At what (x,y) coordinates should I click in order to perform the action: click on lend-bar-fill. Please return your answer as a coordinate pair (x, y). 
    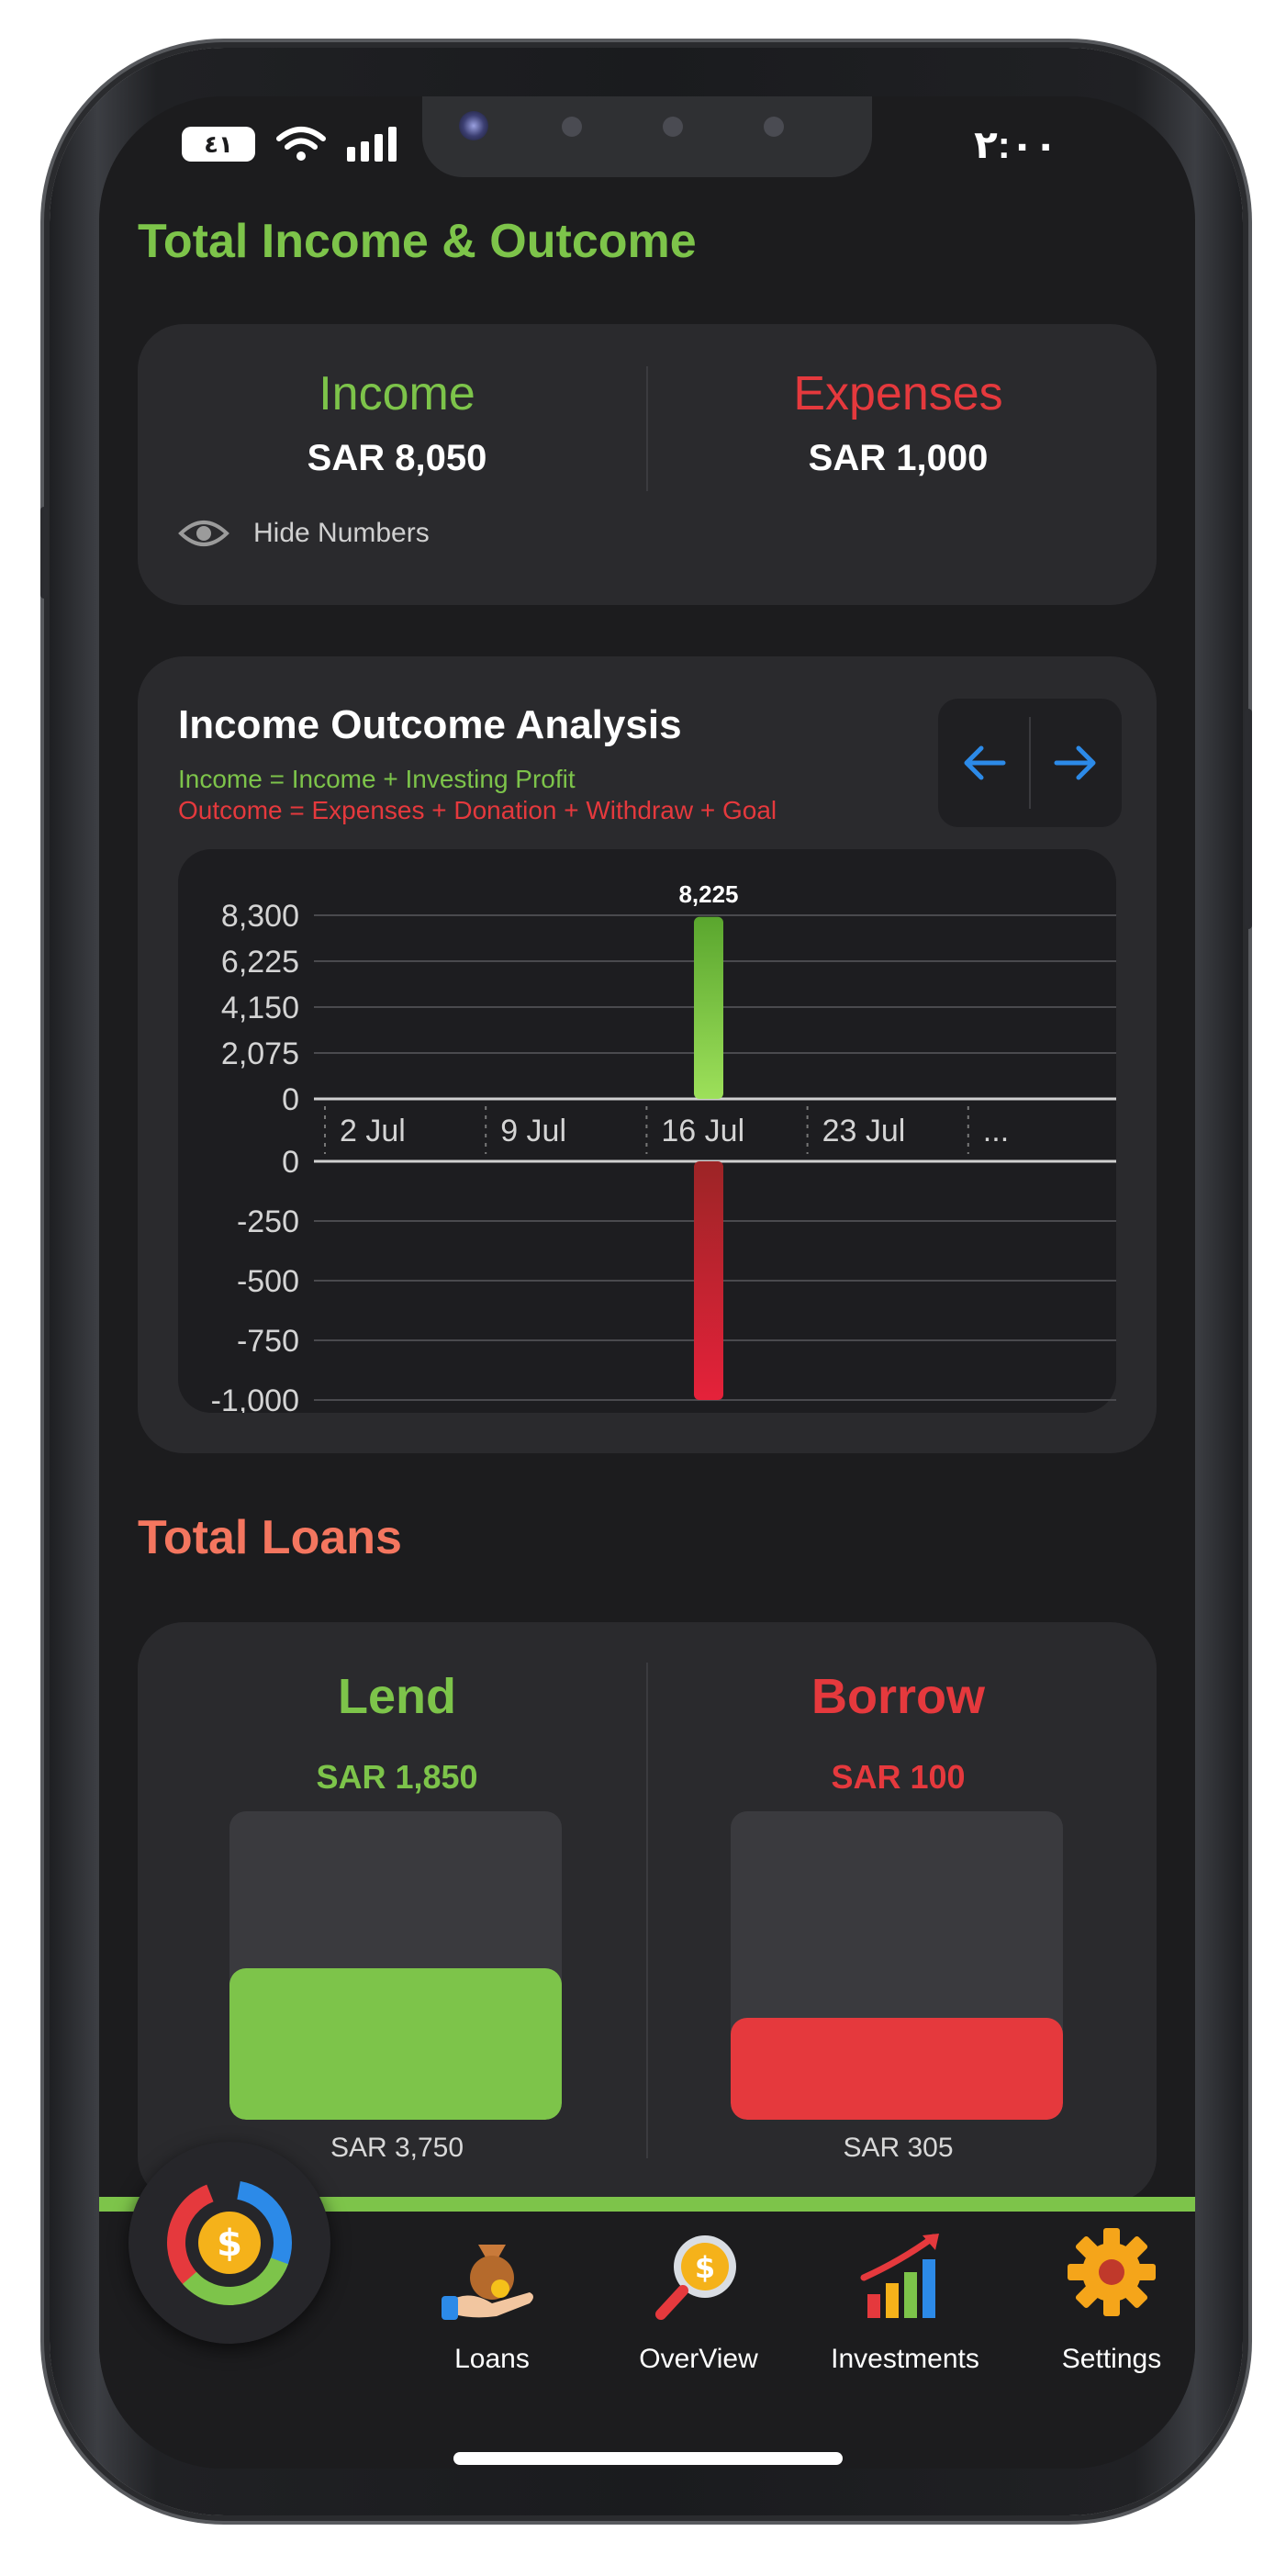
    Looking at the image, I should click on (395, 2044).